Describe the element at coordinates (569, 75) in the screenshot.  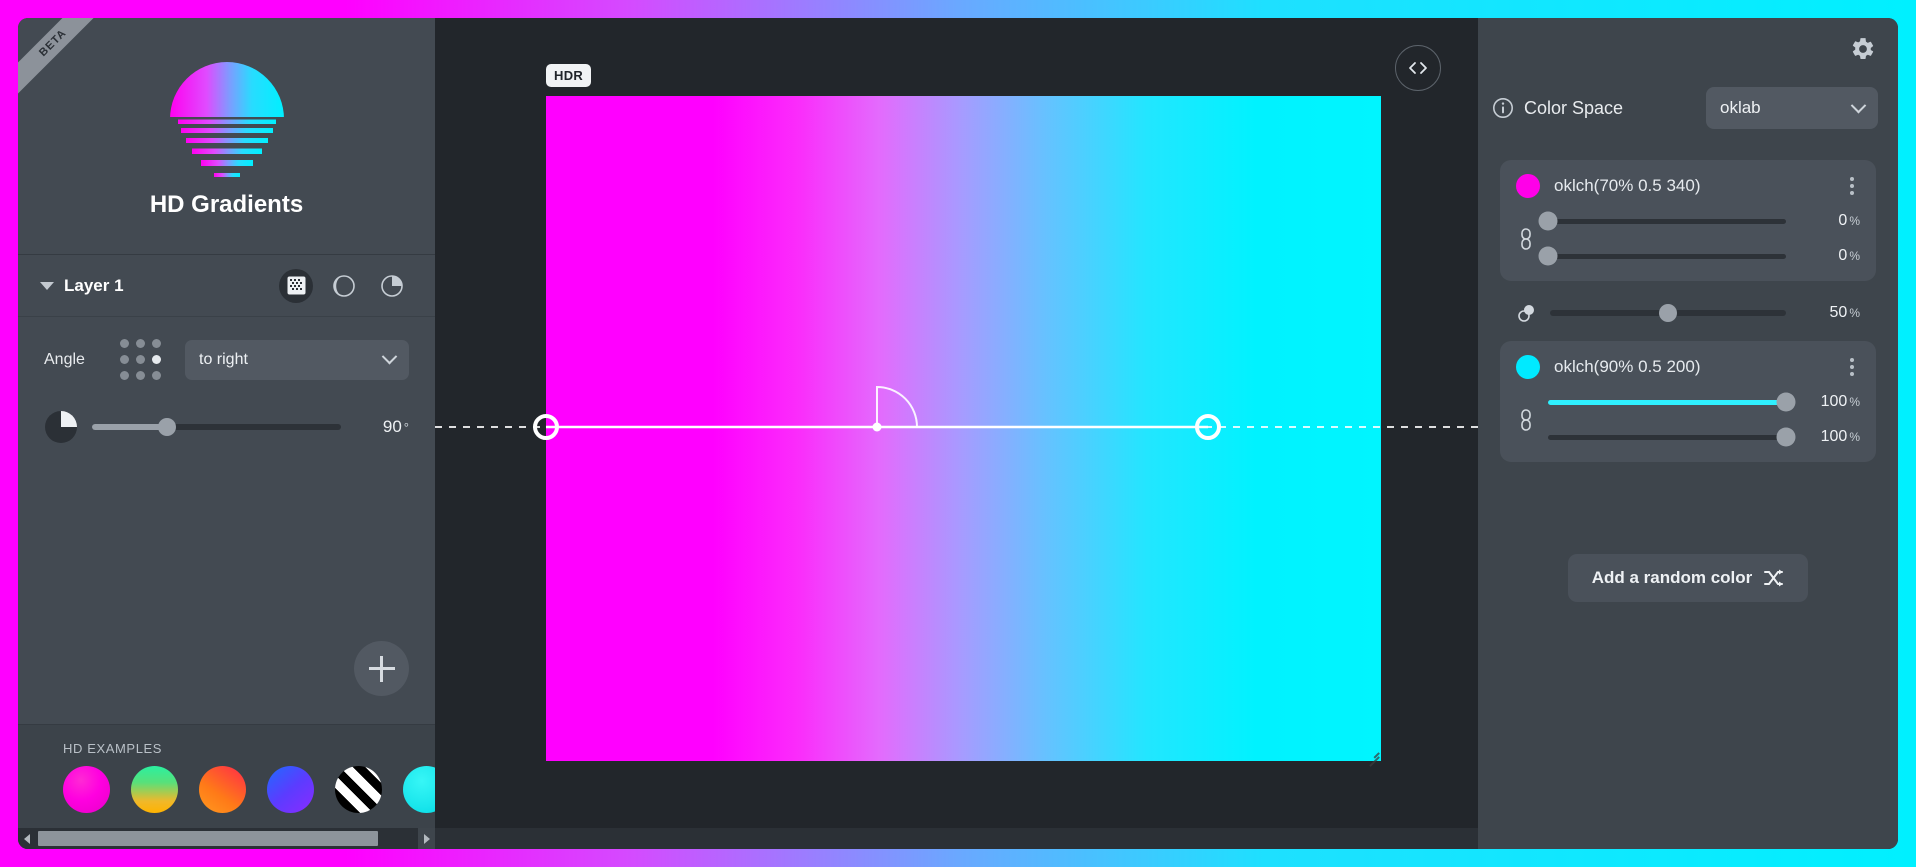
I see `hdr-badge: HDR` at that location.